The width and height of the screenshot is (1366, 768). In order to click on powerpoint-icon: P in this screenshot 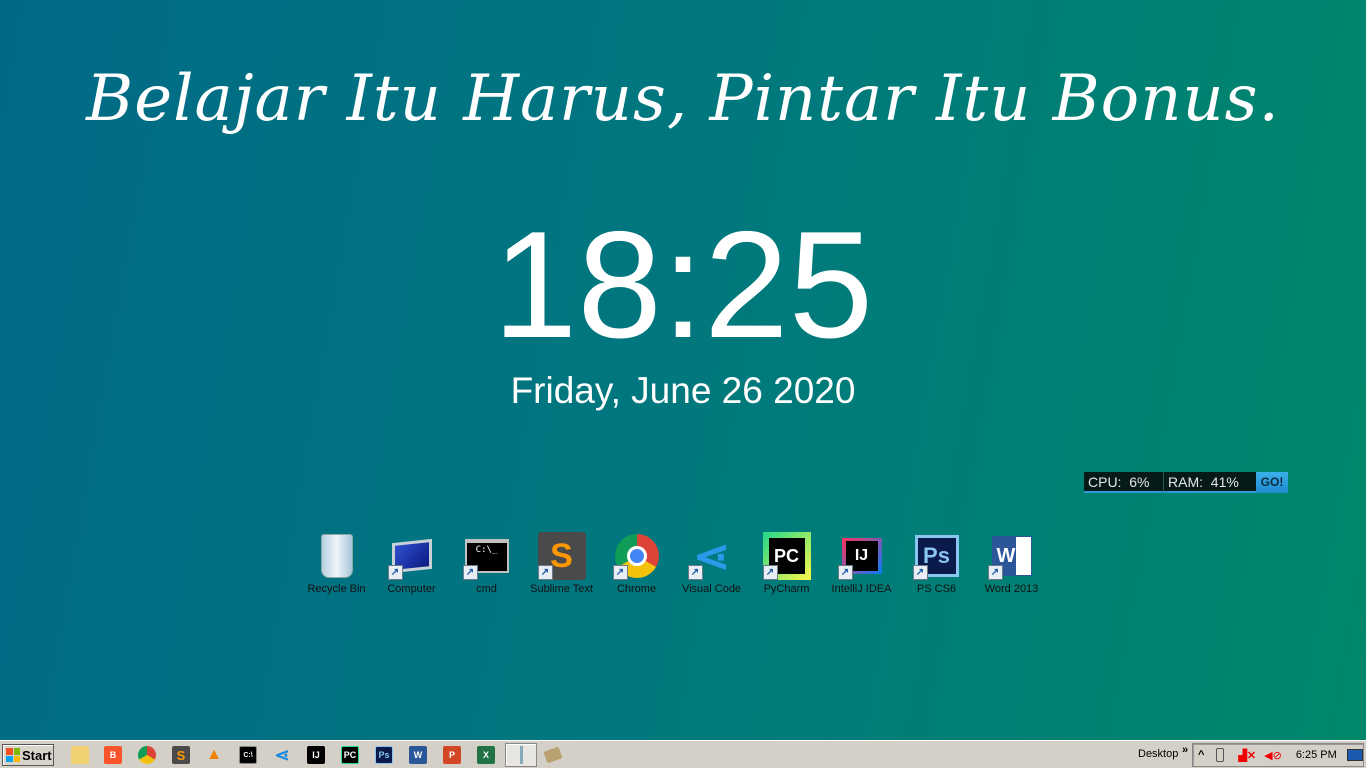, I will do `click(452, 755)`.